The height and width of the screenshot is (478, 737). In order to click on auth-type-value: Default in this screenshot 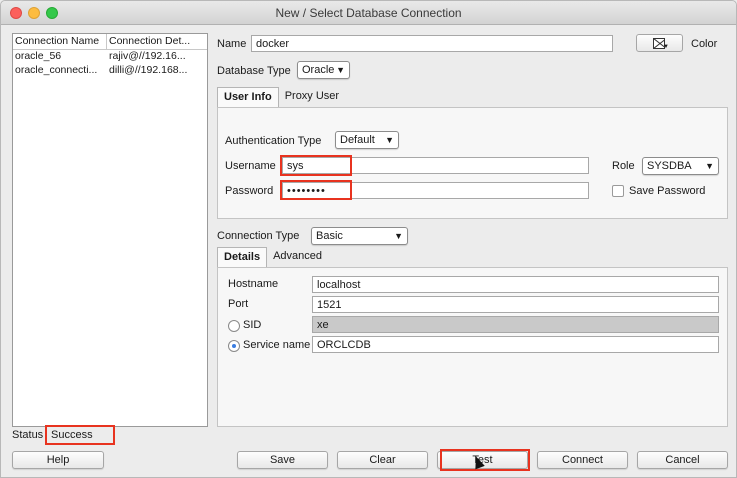, I will do `click(357, 140)`.